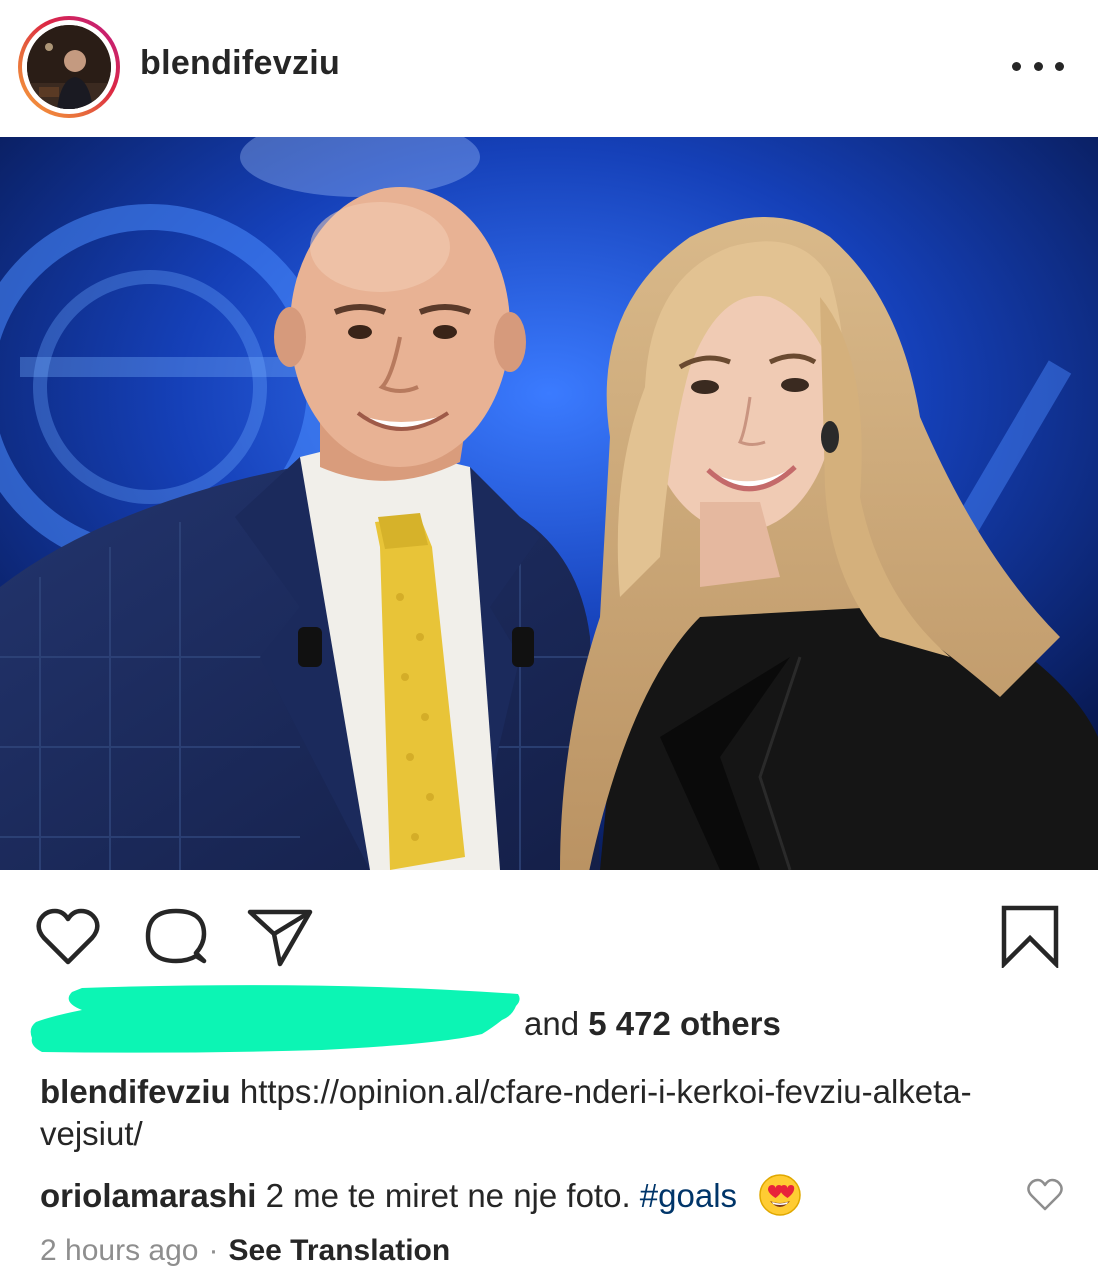  What do you see at coordinates (119, 1250) in the screenshot?
I see `post-timestamp: 2 hours ago` at bounding box center [119, 1250].